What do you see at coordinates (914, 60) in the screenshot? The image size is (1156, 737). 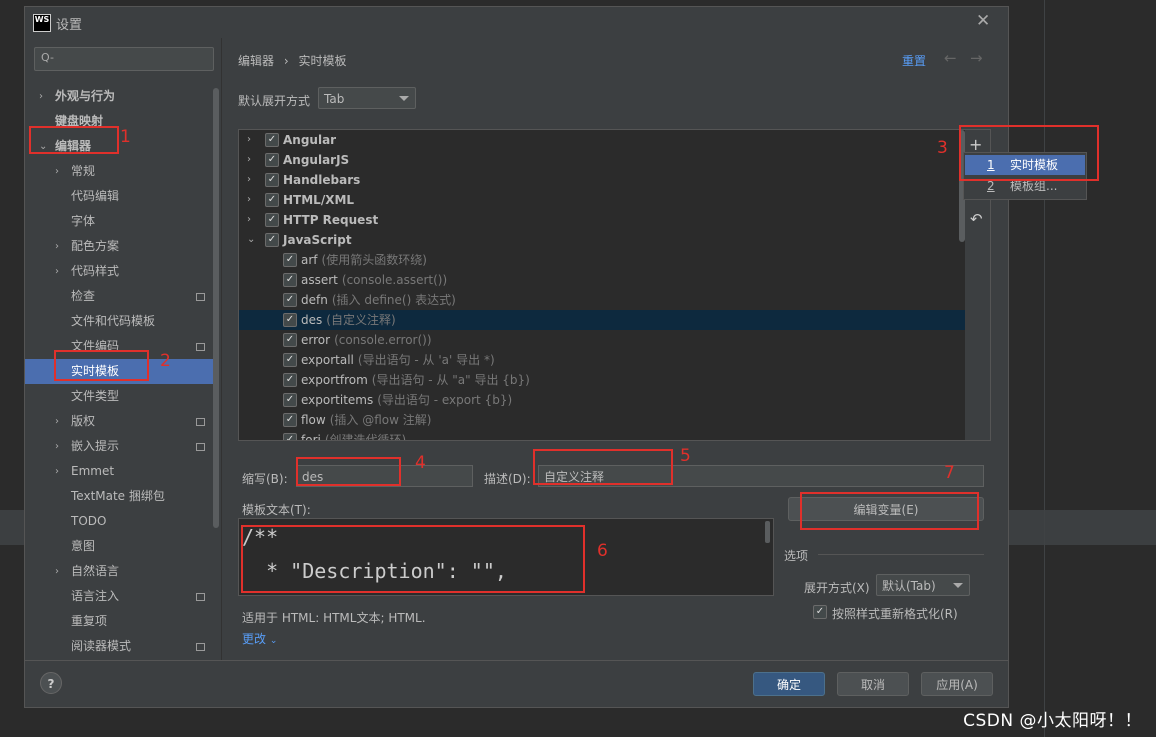 I see `reset-link: 重置` at bounding box center [914, 60].